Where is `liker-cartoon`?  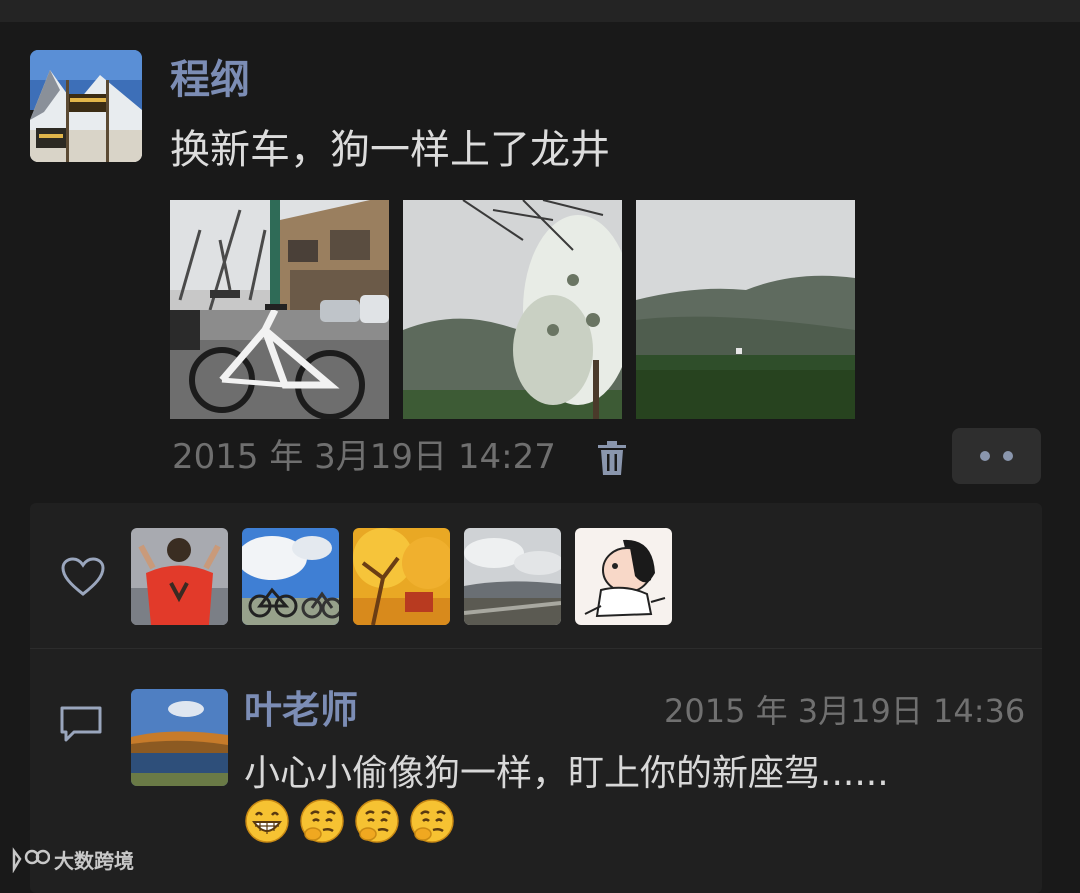
liker-cartoon is located at coordinates (623, 576).